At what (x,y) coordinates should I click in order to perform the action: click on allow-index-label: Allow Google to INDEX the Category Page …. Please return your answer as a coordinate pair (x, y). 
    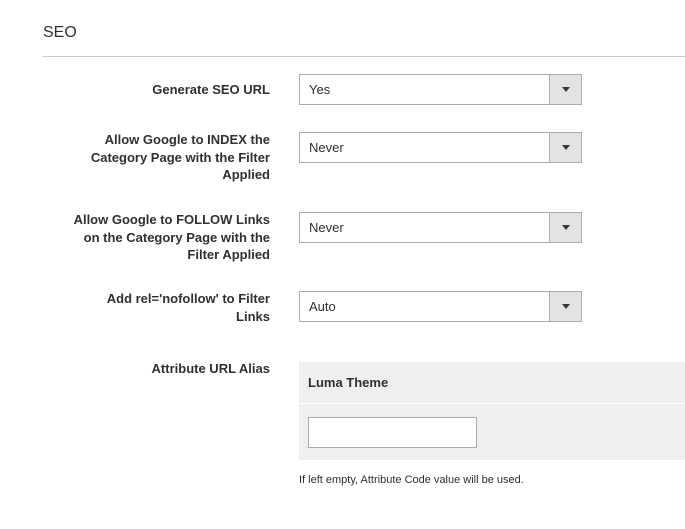
    Looking at the image, I should click on (180, 157).